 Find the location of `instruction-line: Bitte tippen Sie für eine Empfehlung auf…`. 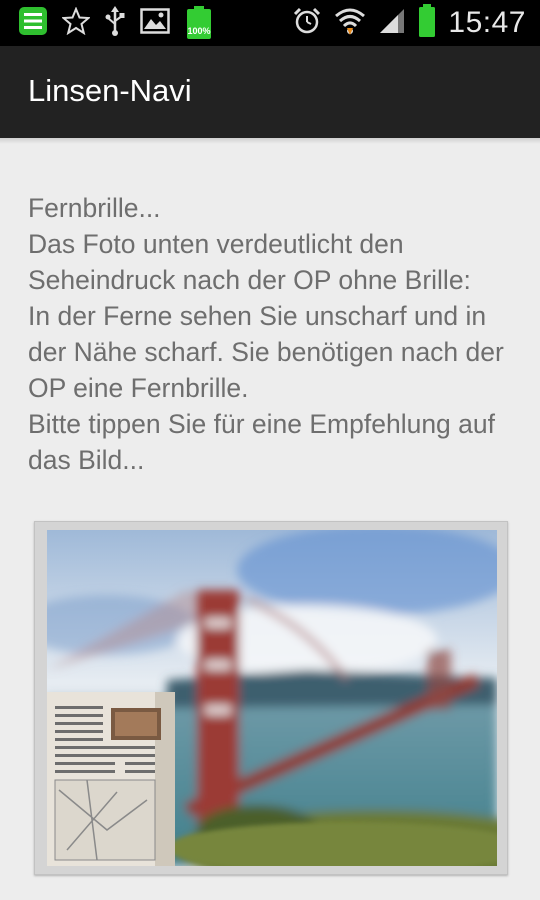

instruction-line: Bitte tippen Sie für eine Empfehlung auf… is located at coordinates (261, 442).